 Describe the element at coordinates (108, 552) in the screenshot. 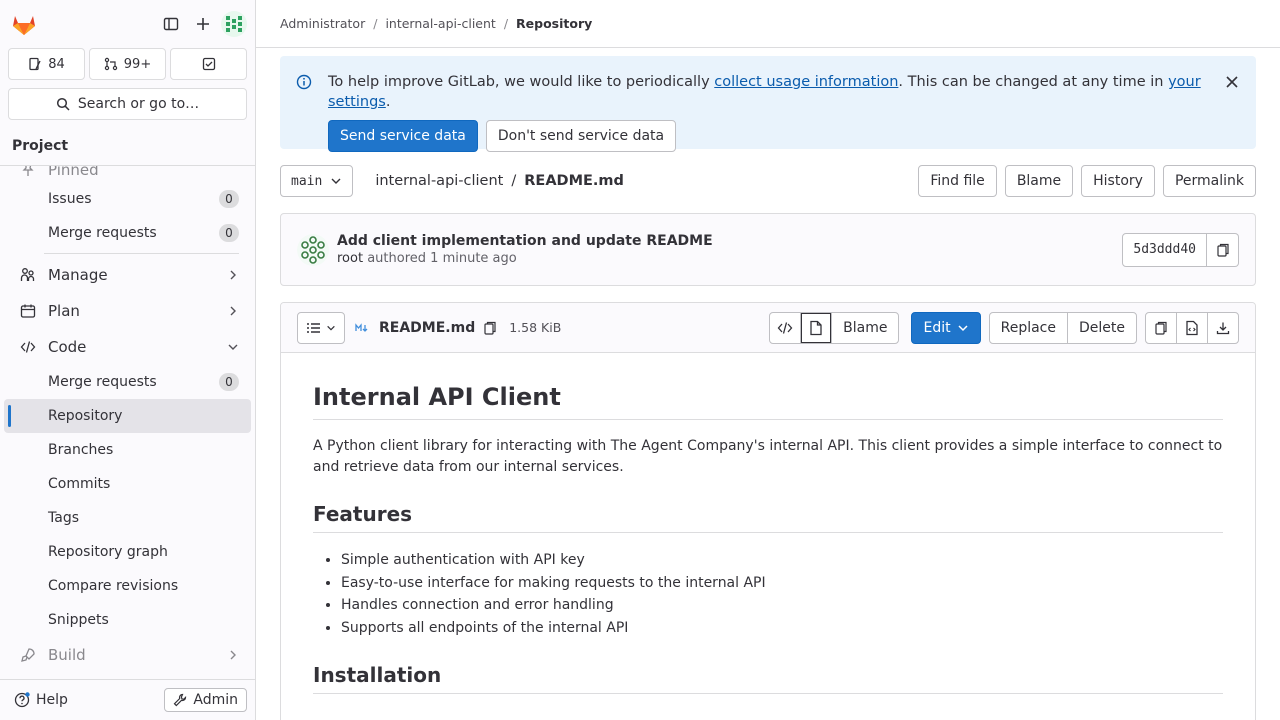

I see `sidebar-item-label: Repository graph` at that location.